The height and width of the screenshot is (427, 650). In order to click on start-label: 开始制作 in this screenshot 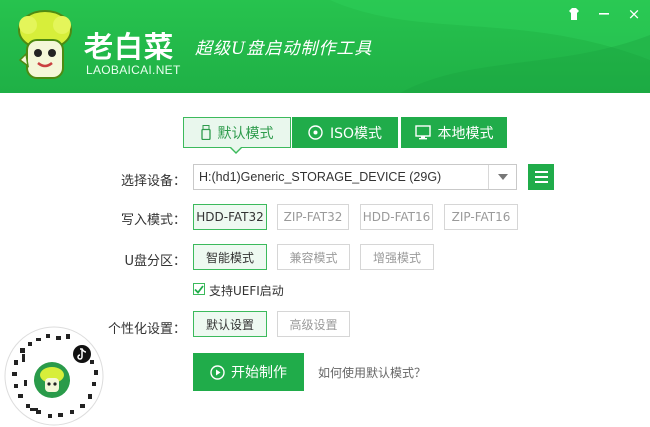, I will do `click(259, 373)`.